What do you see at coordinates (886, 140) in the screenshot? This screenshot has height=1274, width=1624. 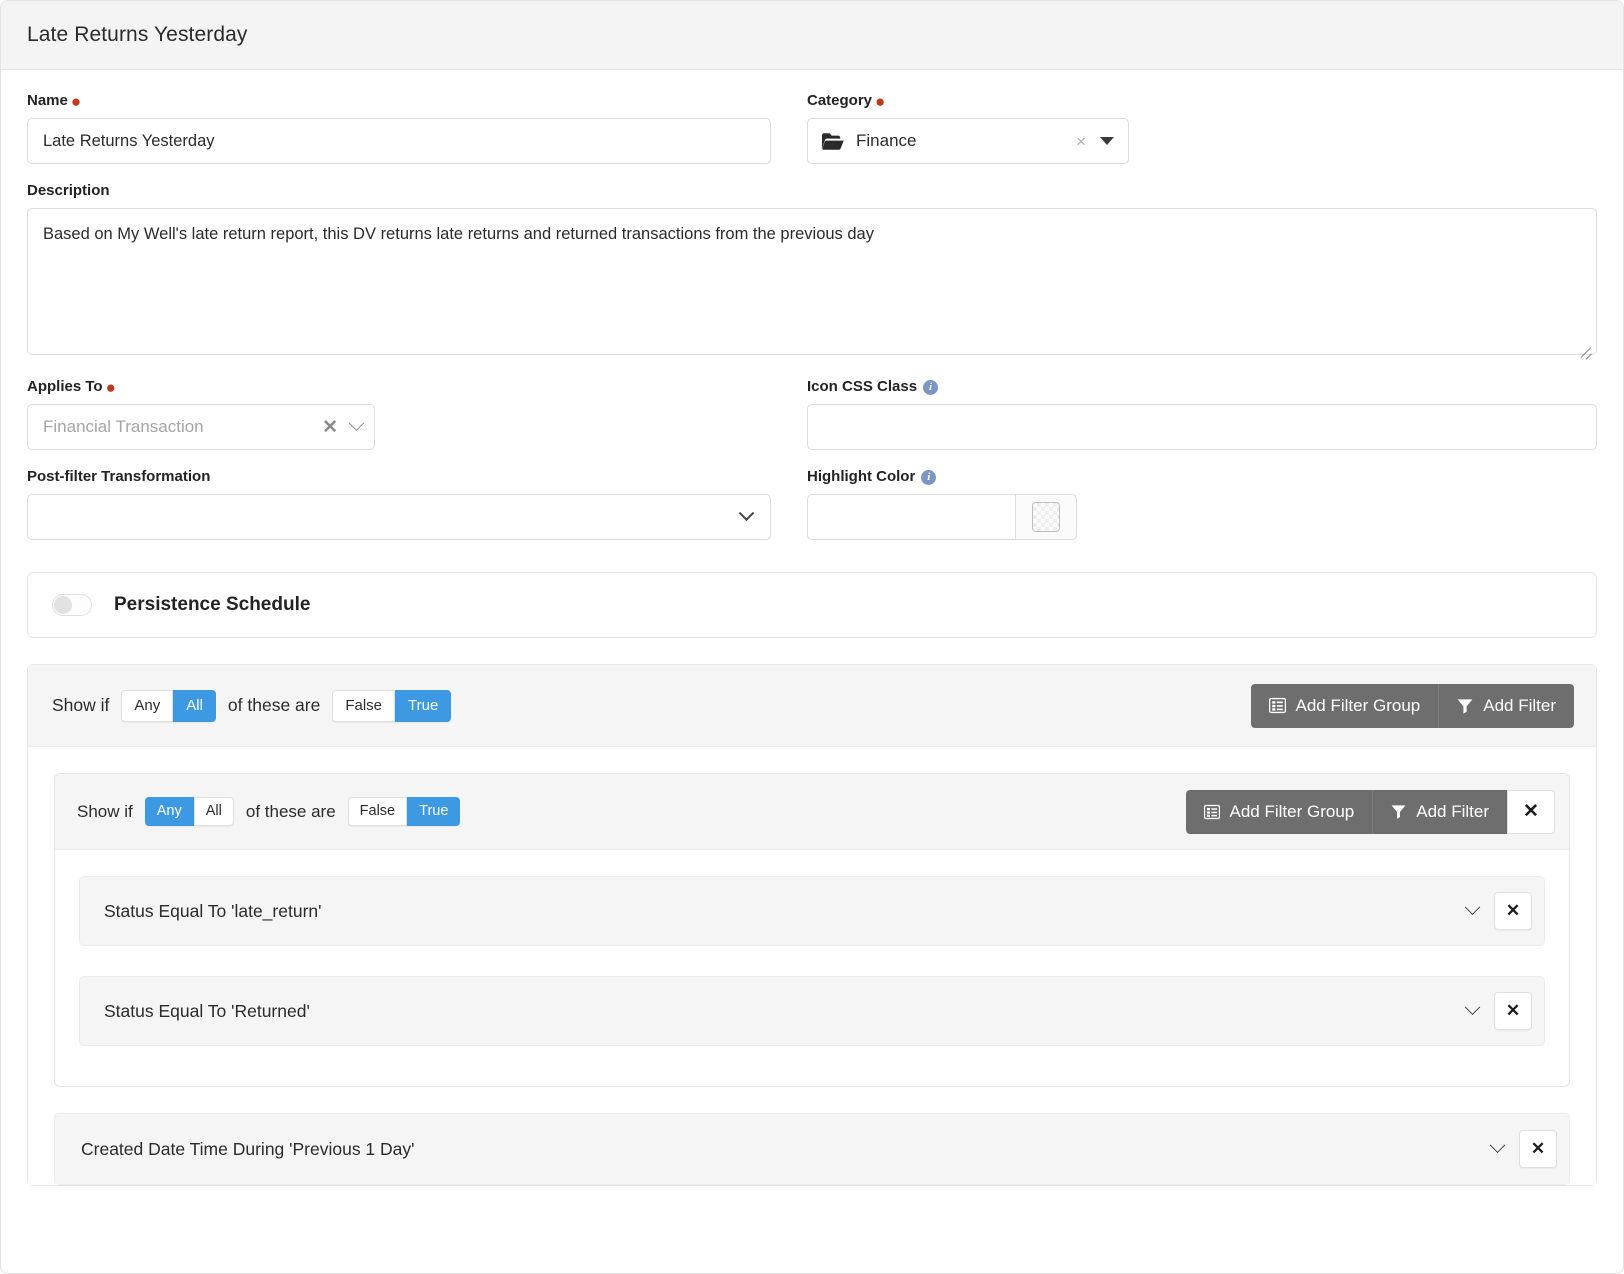 I see `category-value: Finance` at bounding box center [886, 140].